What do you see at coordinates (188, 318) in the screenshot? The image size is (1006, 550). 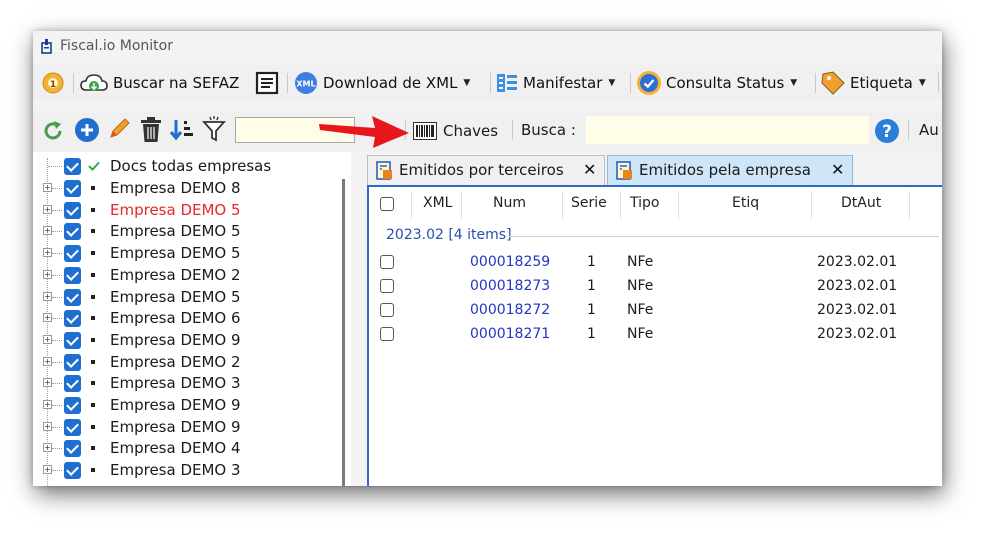 I see `tree-item: + Empresa DEMO 6` at bounding box center [188, 318].